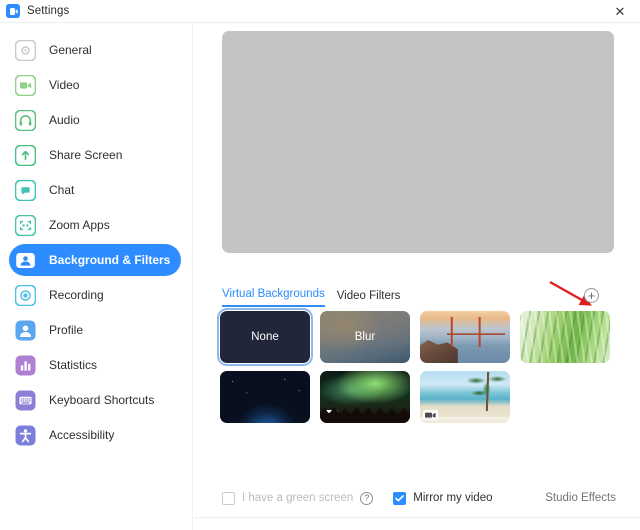  I want to click on sidebar-item-label: Recording, so click(76, 295).